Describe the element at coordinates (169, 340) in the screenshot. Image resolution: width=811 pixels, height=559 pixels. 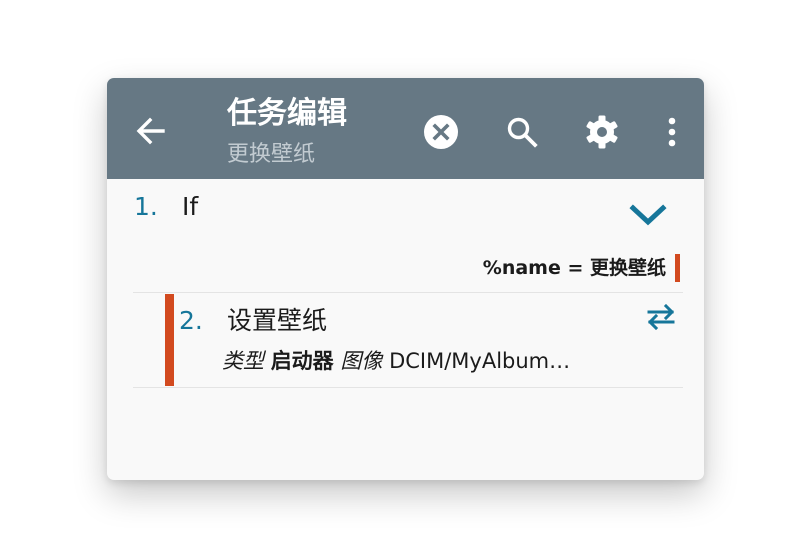
I see `nesting-bar` at that location.